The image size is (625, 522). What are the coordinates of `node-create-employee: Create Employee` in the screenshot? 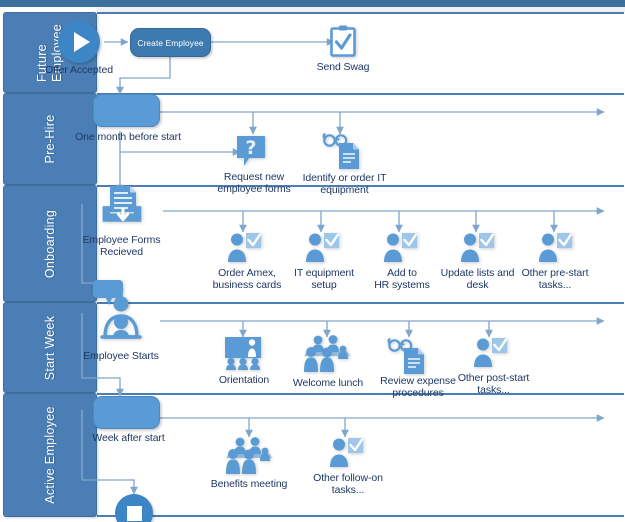 It's located at (170, 42).